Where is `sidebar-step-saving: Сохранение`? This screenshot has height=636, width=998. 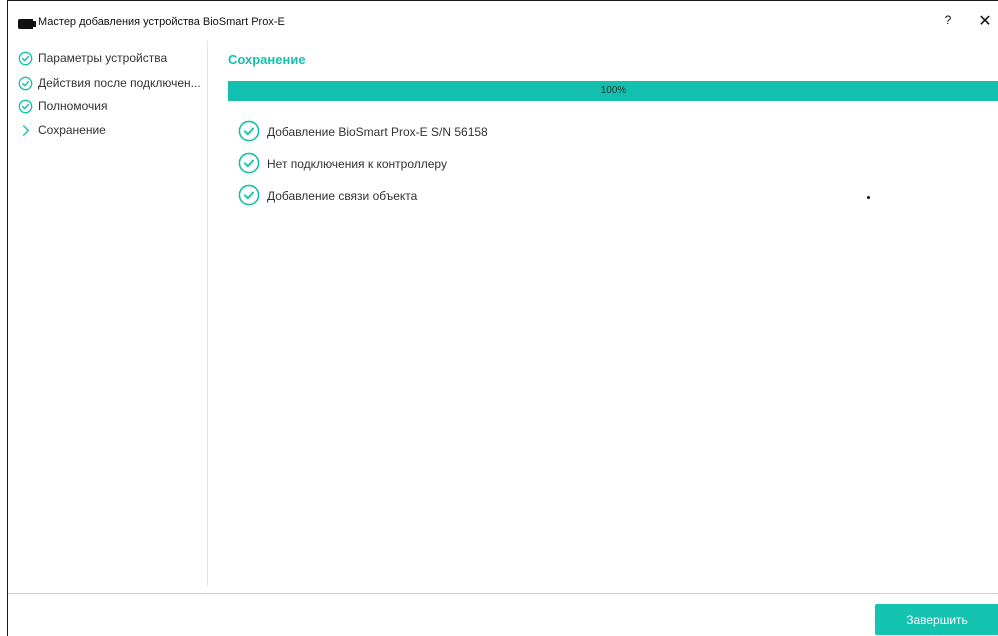 sidebar-step-saving: Сохранение is located at coordinates (108, 131).